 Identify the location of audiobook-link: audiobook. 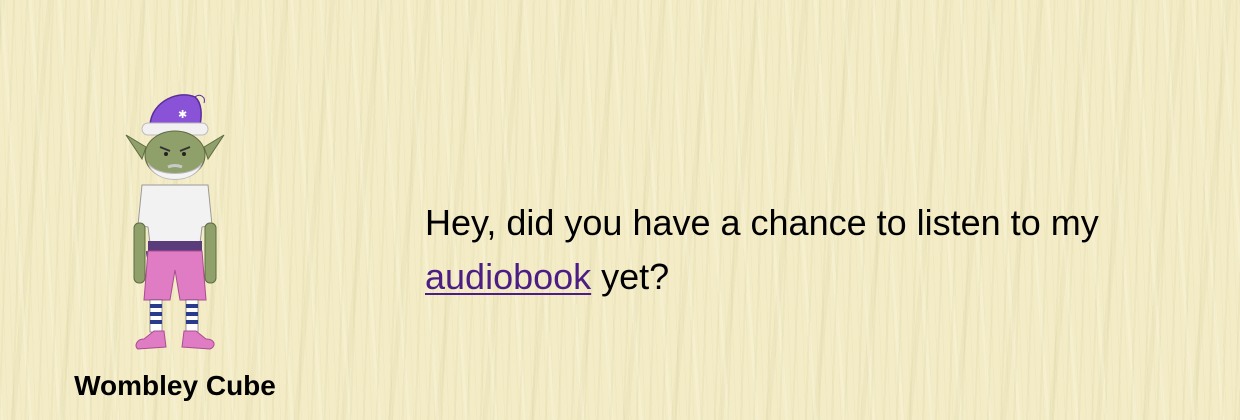
(508, 276).